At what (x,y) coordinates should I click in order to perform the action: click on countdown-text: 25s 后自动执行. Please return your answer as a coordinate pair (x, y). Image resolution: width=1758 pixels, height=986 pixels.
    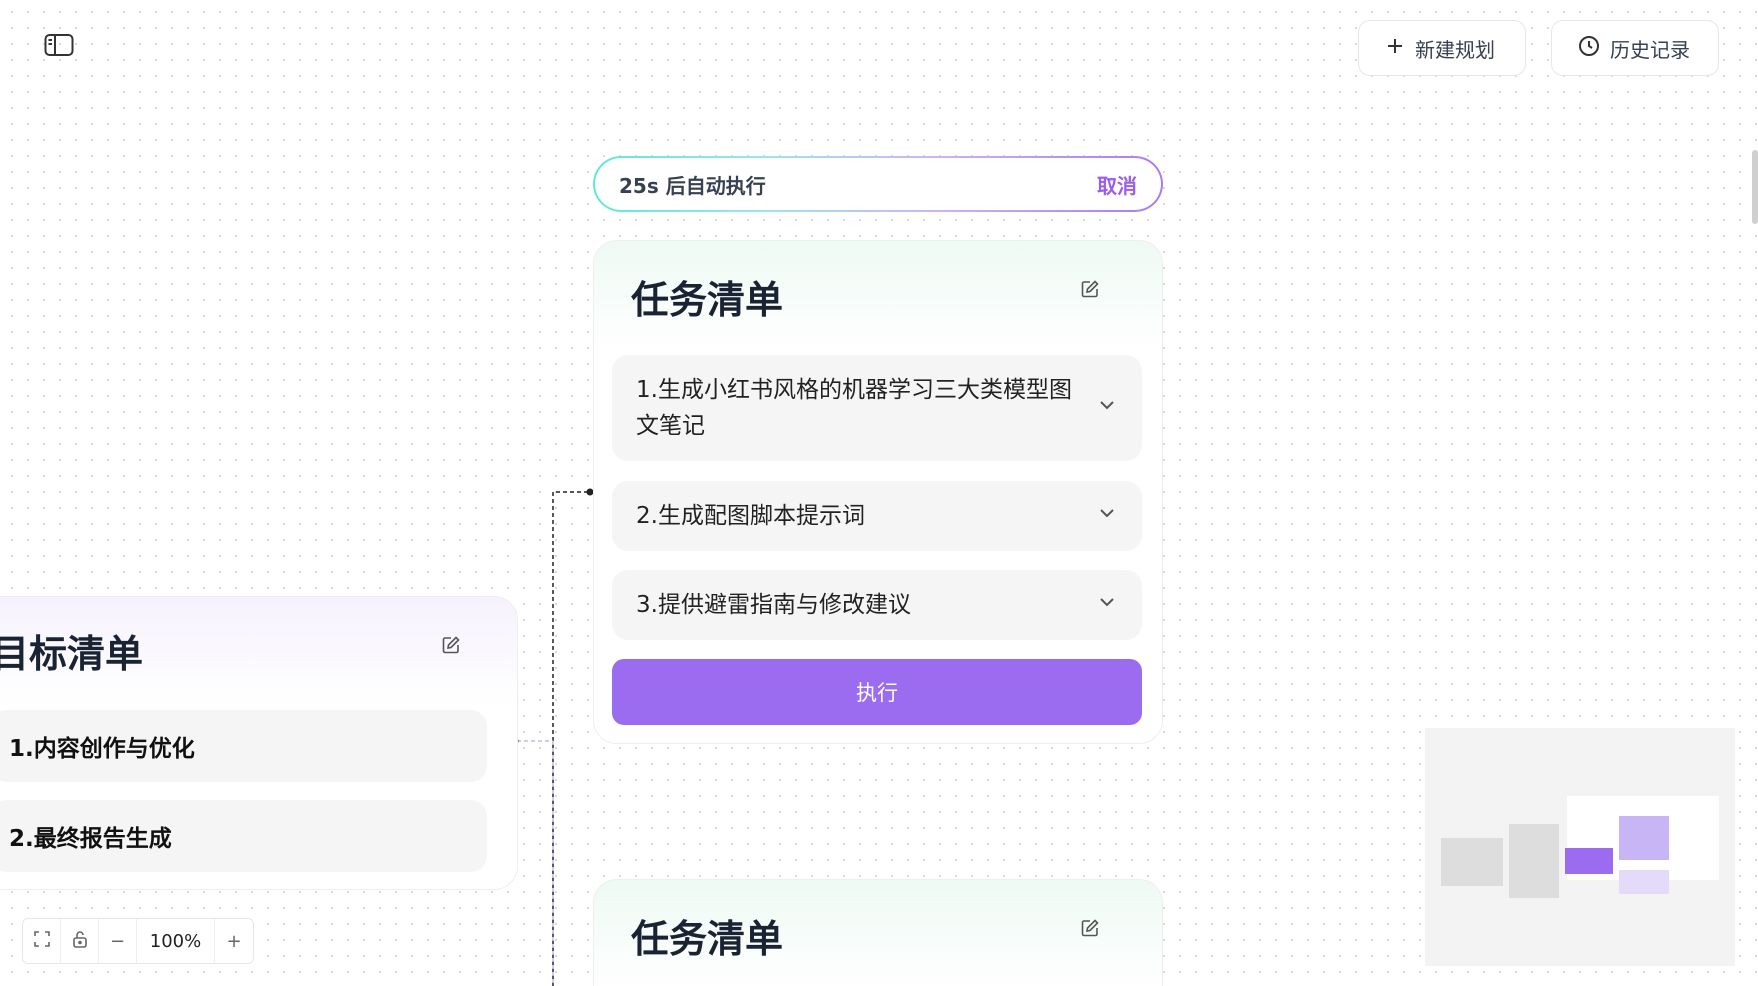
    Looking at the image, I should click on (692, 185).